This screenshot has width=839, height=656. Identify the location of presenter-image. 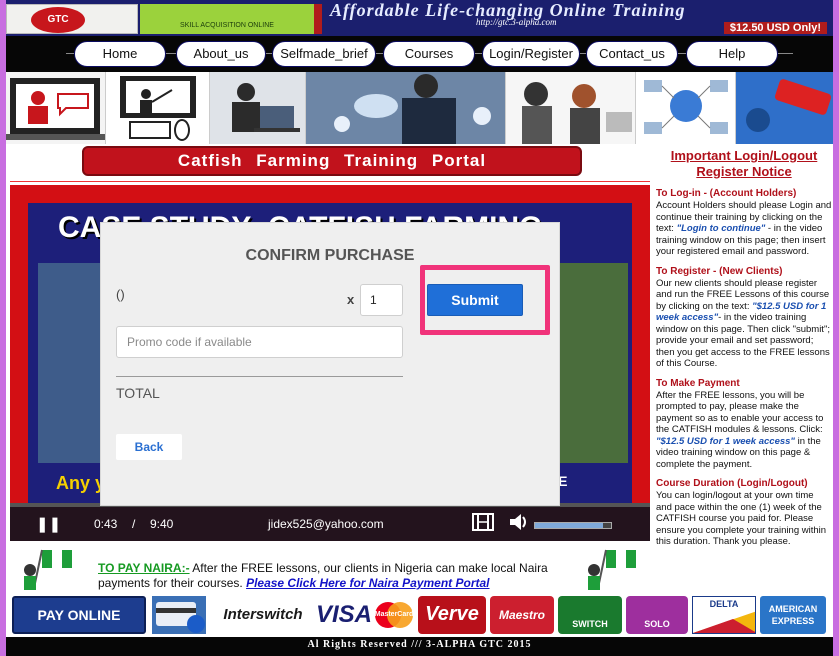
(158, 108).